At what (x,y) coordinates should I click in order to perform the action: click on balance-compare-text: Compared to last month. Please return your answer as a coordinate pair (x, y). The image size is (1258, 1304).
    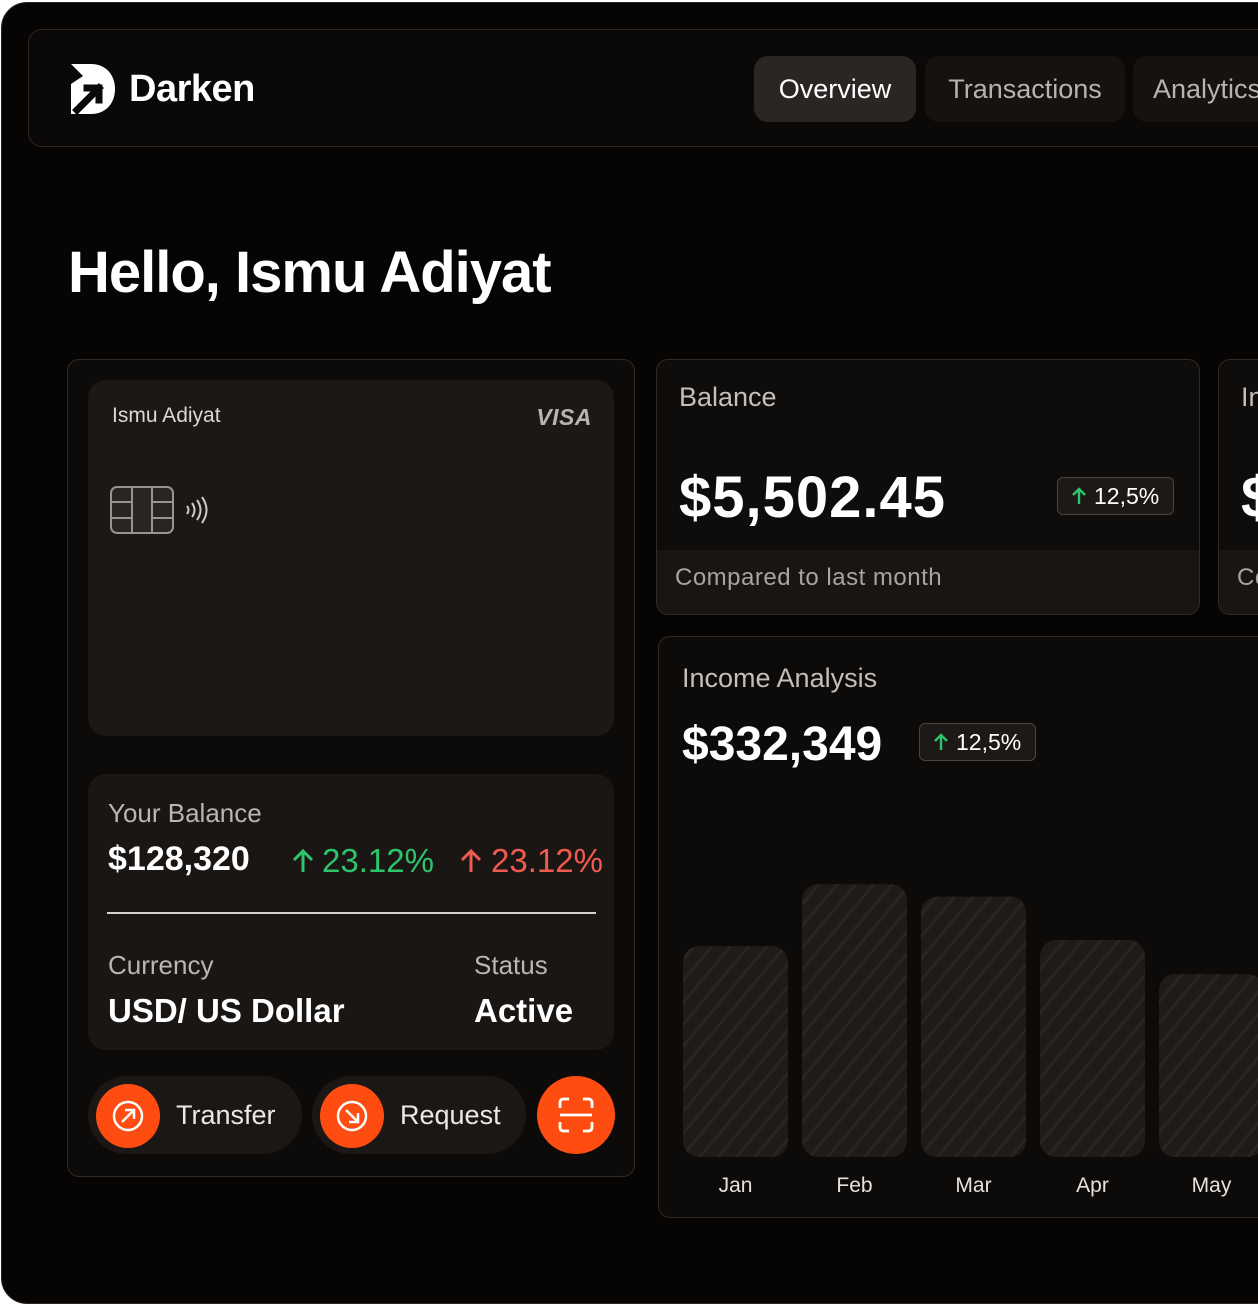
    Looking at the image, I should click on (809, 577).